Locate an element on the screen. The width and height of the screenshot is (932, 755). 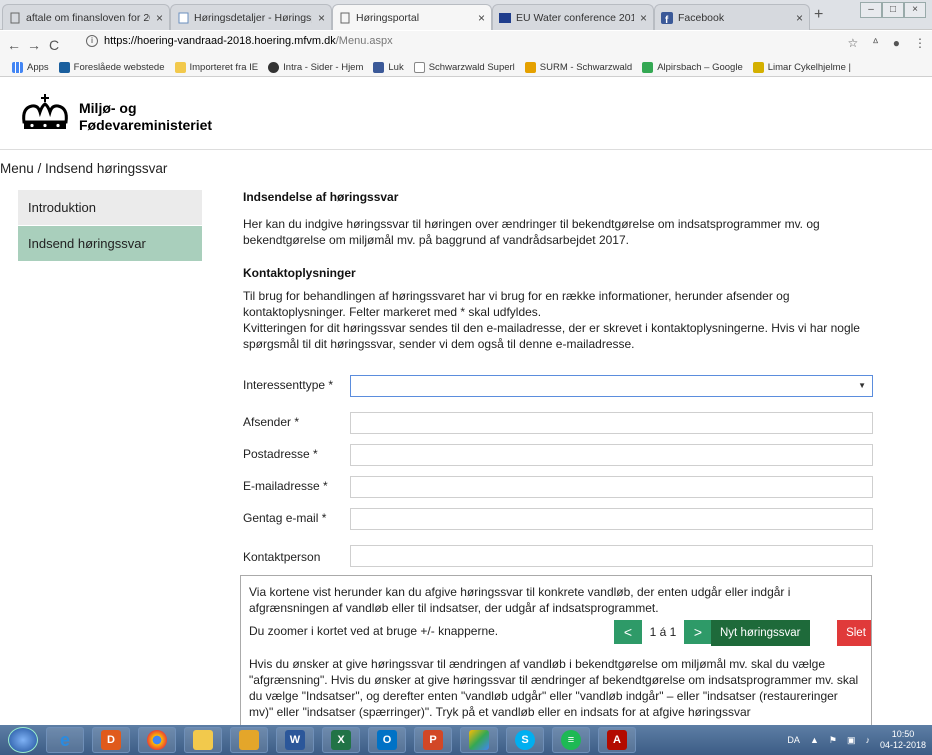
language-indicator: DA is located at coordinates (793, 740).